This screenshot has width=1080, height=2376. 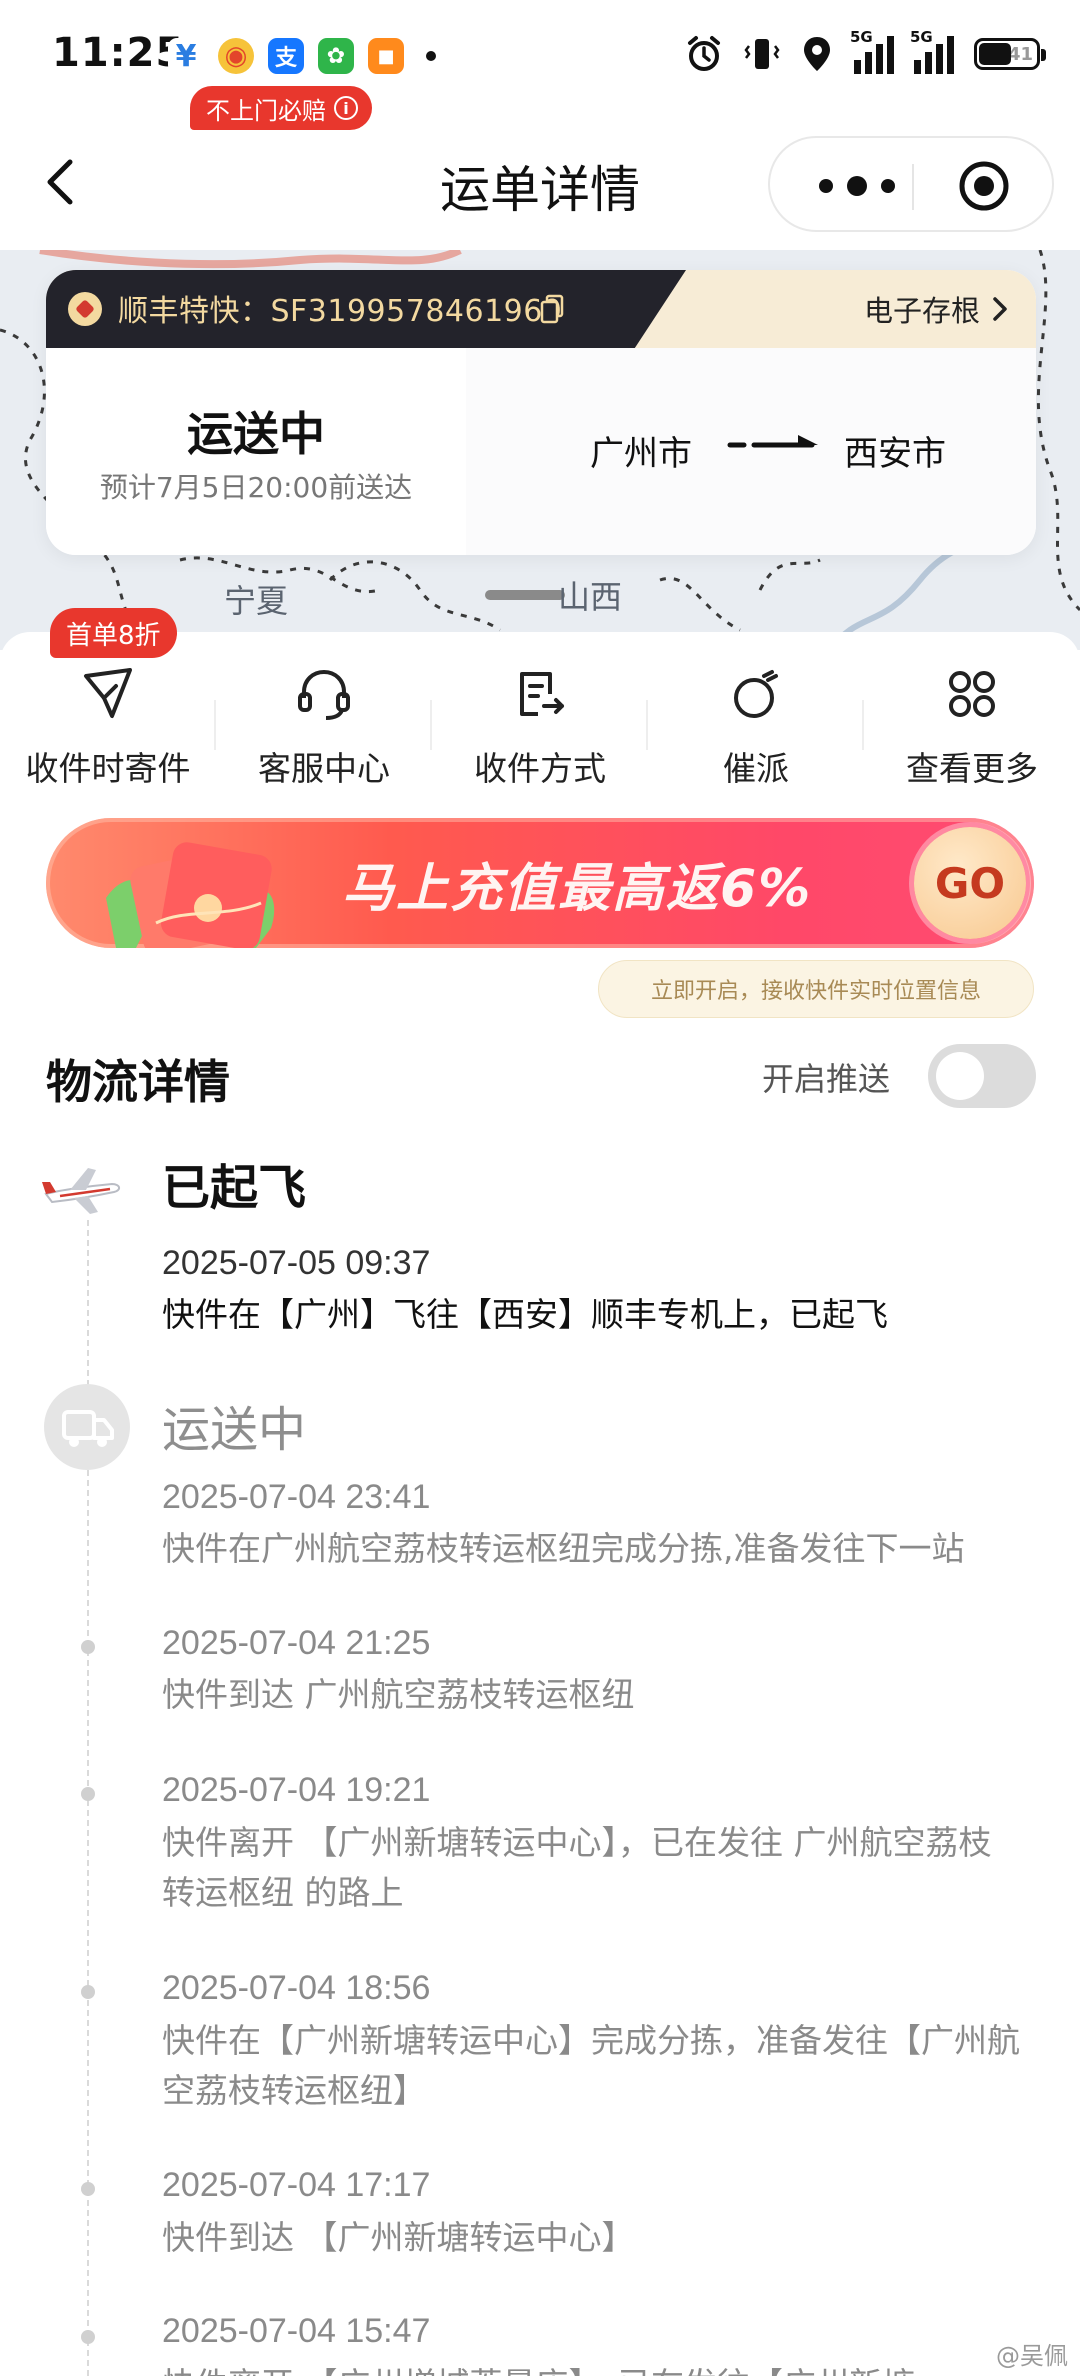 I want to click on event-time: 2025-07-04 15:47, so click(x=296, y=2331).